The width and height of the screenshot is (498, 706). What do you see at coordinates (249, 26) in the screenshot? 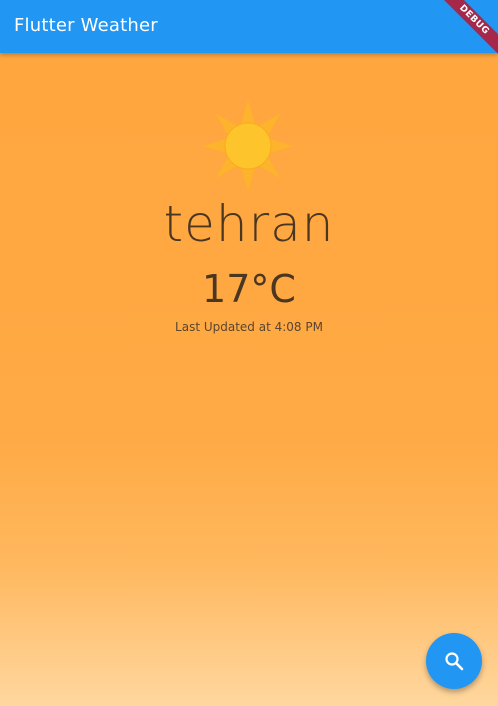
I see `app-bar: Flutter Weather` at bounding box center [249, 26].